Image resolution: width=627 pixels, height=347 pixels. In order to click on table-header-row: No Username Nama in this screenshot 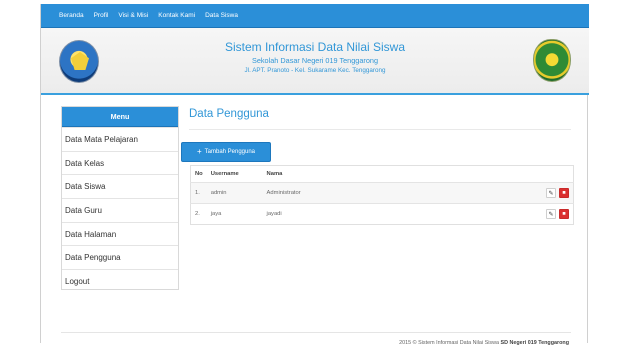, I will do `click(382, 174)`.